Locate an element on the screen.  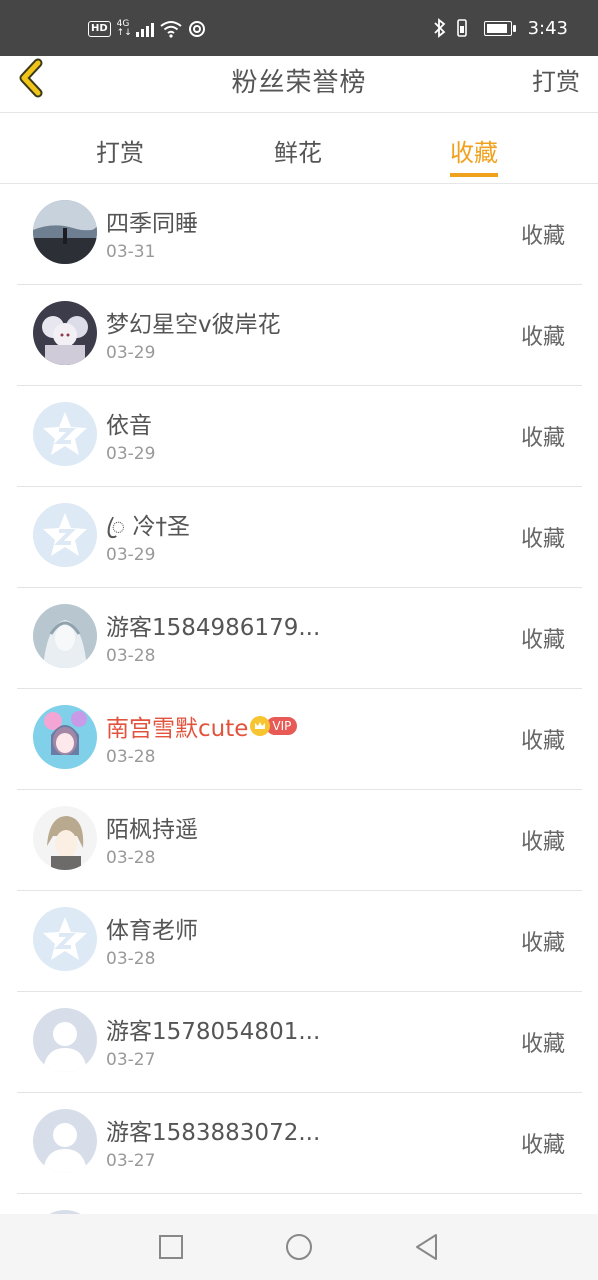
favorite-date: 03-31 is located at coordinates (131, 252).